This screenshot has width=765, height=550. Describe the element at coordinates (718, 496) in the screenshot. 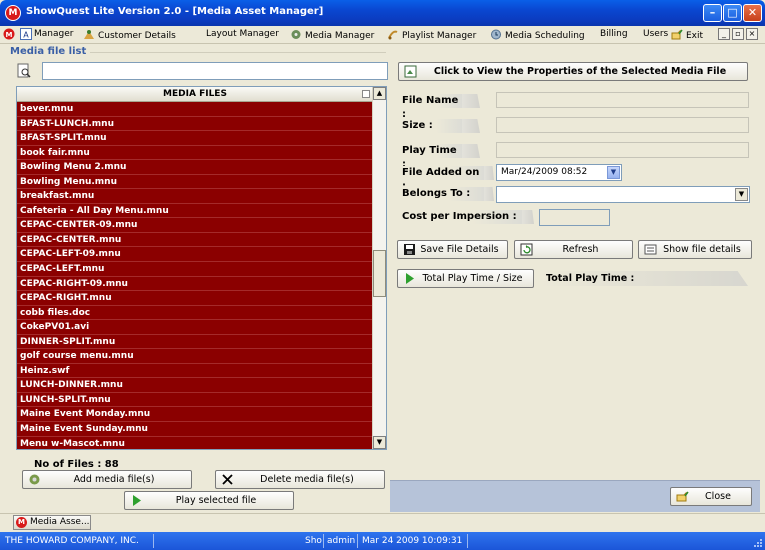

I see `close-label: Close` at that location.